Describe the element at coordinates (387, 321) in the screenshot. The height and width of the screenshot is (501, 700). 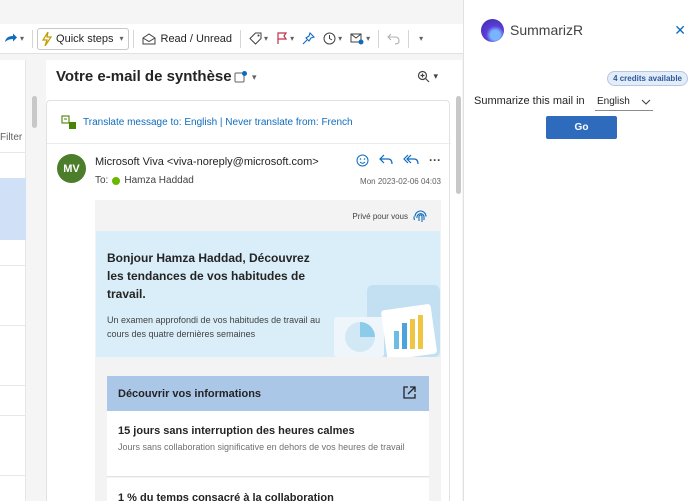
I see `charts-illustration` at that location.